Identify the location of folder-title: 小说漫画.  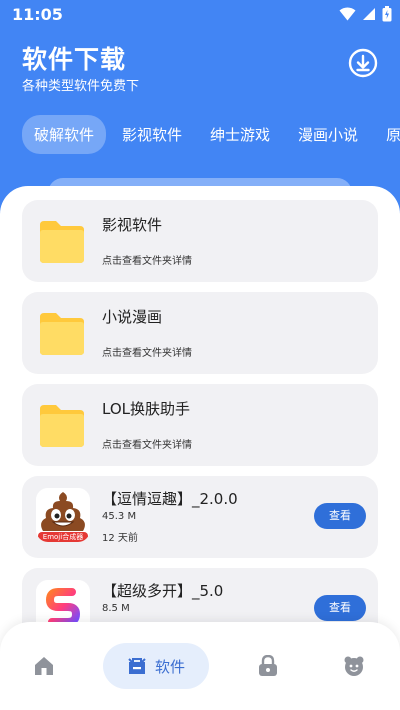
(132, 317).